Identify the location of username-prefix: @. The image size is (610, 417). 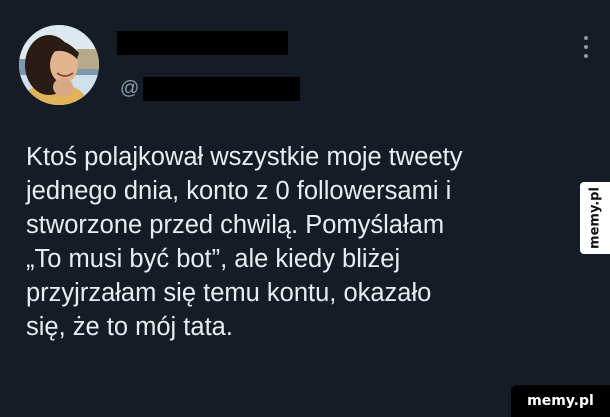
(130, 88).